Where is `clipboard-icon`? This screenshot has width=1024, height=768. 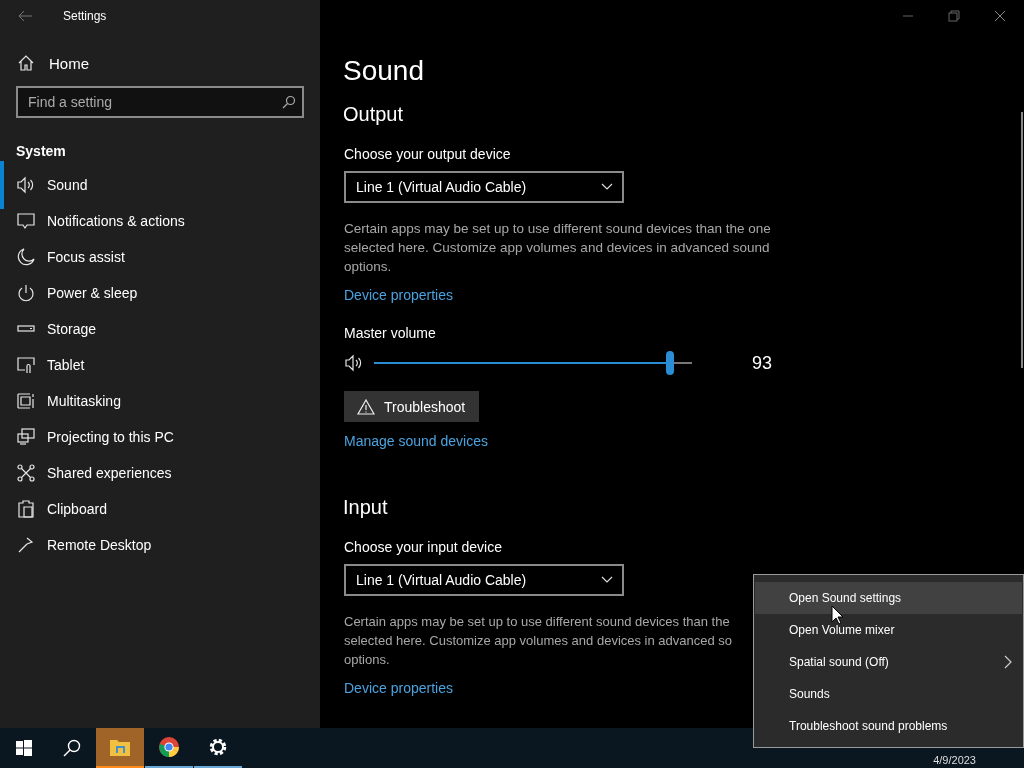
clipboard-icon is located at coordinates (26, 509).